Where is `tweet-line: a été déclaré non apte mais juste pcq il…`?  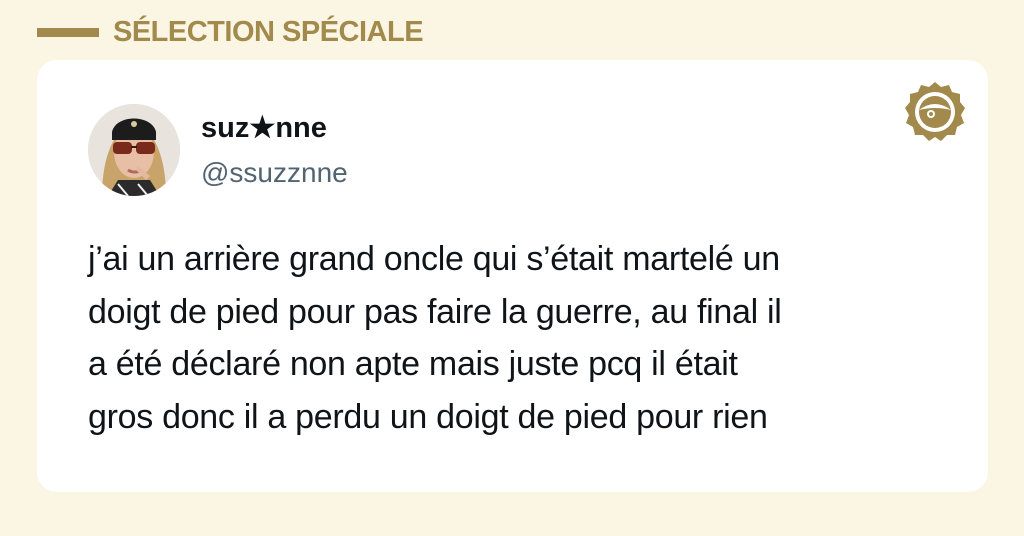 tweet-line: a été déclaré non apte mais juste pcq il… is located at coordinates (413, 364).